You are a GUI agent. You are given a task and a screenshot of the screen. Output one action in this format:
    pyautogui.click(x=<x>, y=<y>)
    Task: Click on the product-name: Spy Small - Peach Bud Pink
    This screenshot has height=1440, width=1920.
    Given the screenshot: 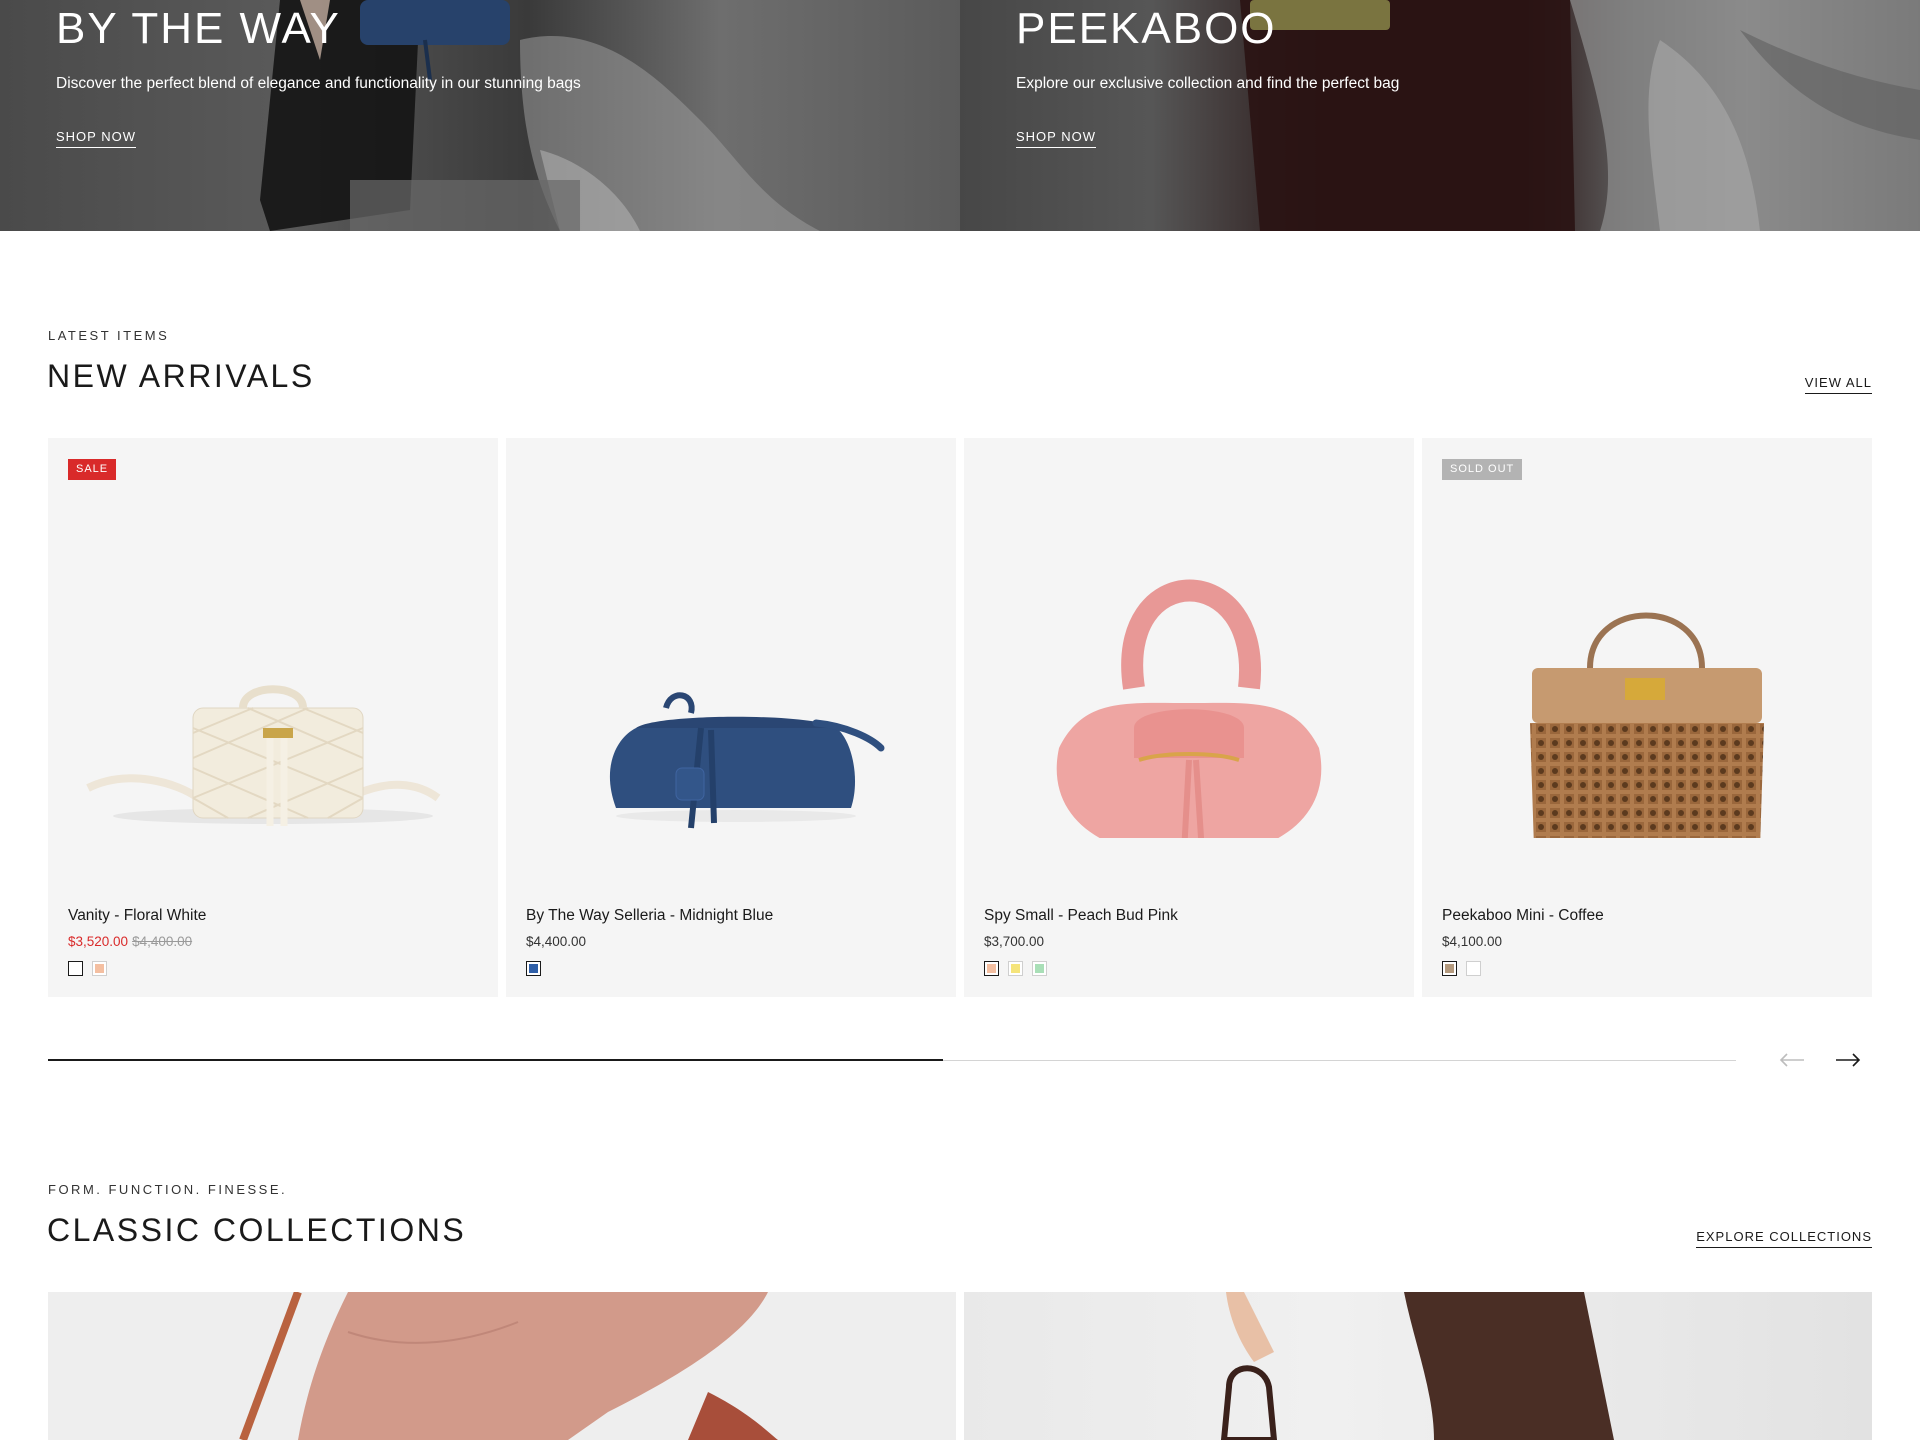 What is the action you would take?
    pyautogui.click(x=1081, y=916)
    